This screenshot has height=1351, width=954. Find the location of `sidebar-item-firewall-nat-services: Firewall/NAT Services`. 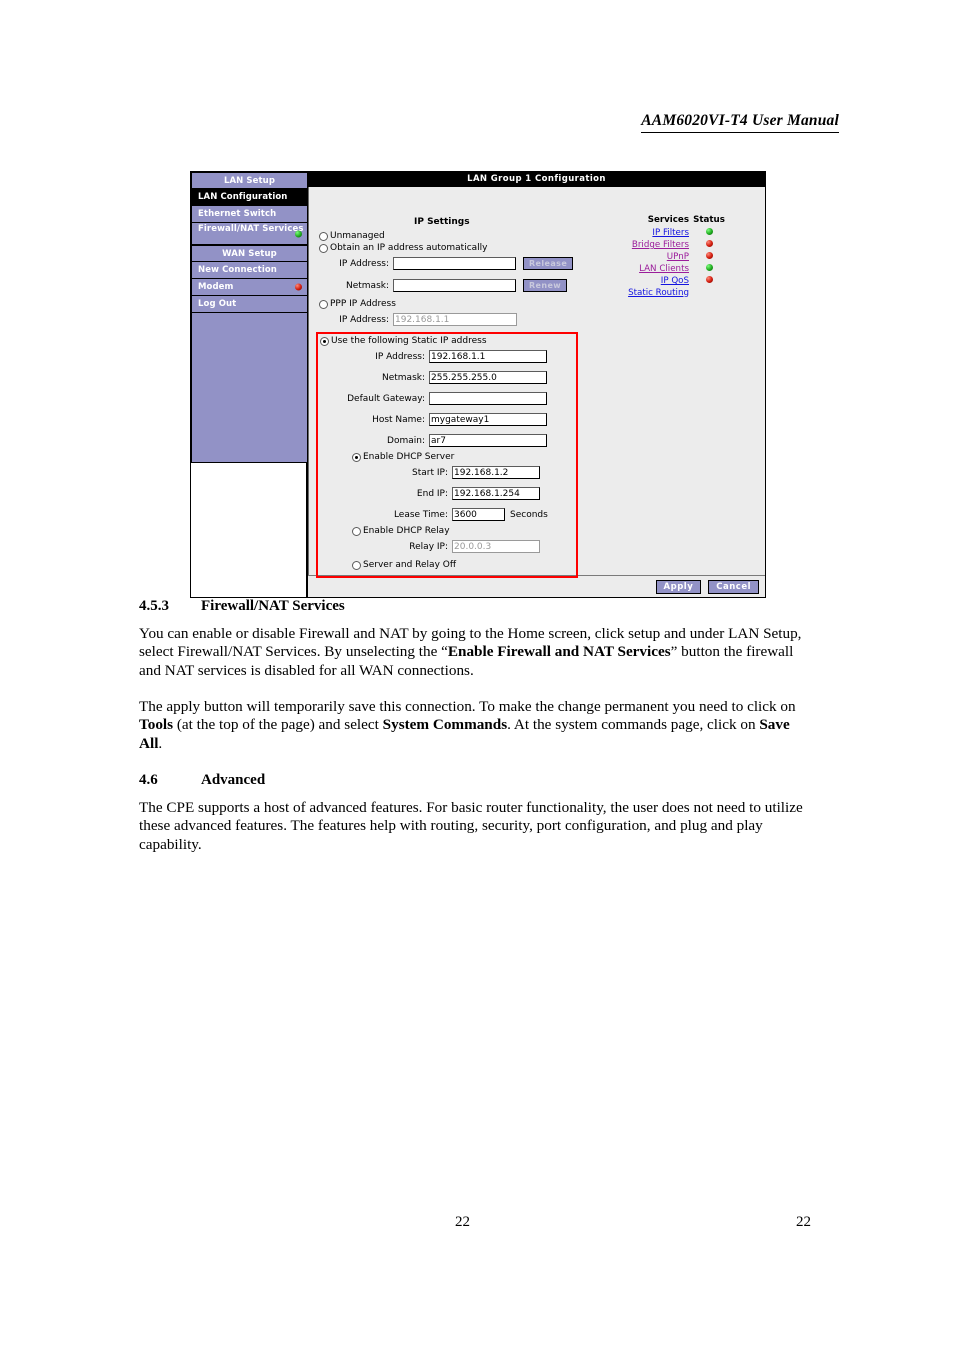

sidebar-item-firewall-nat-services: Firewall/NAT Services is located at coordinates (249, 234).